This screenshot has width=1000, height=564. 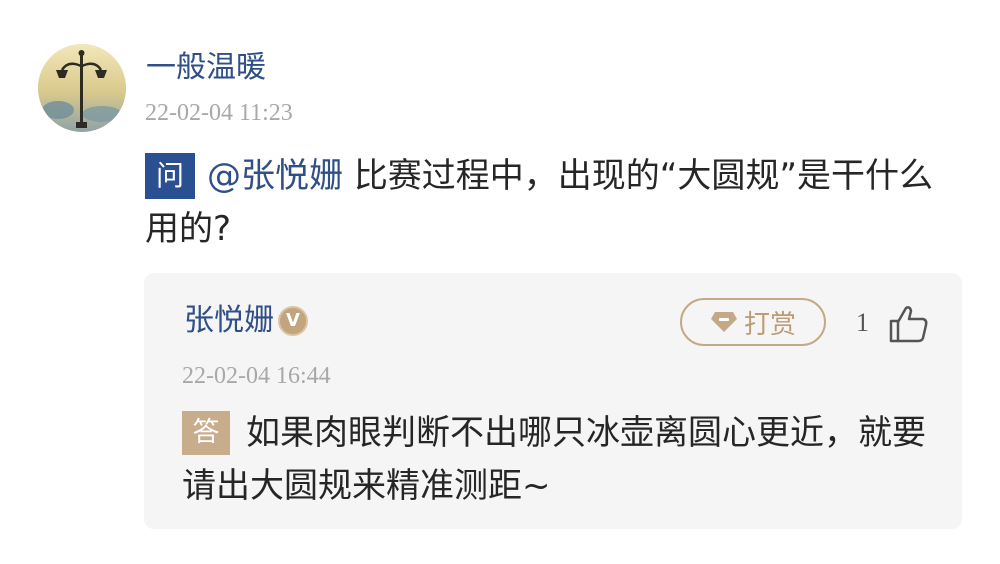 I want to click on answer-user-name: 张悦姗, so click(x=229, y=321).